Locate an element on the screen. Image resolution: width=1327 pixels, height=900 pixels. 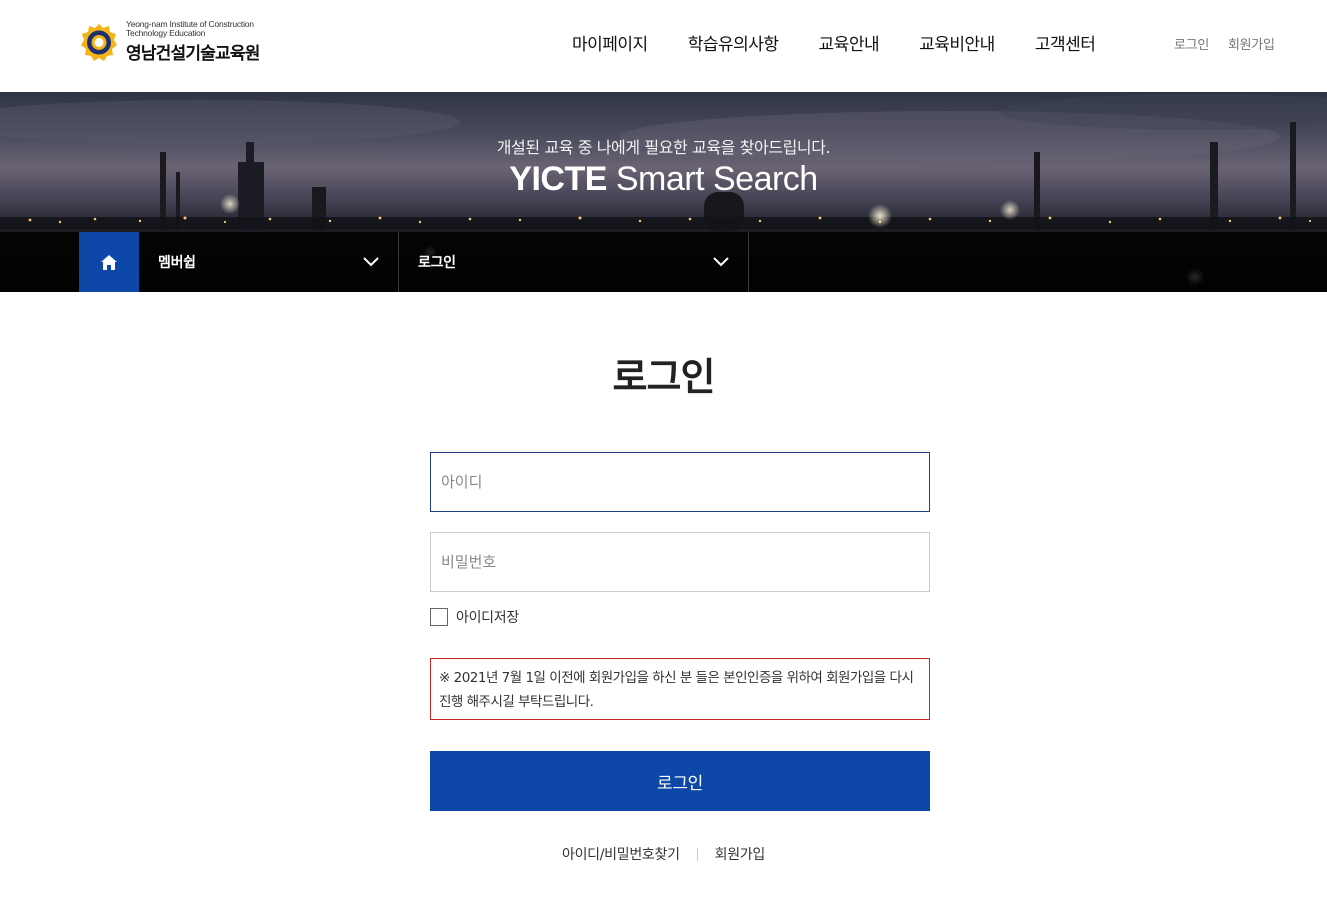
signup-link: 회원가입 is located at coordinates (740, 854).